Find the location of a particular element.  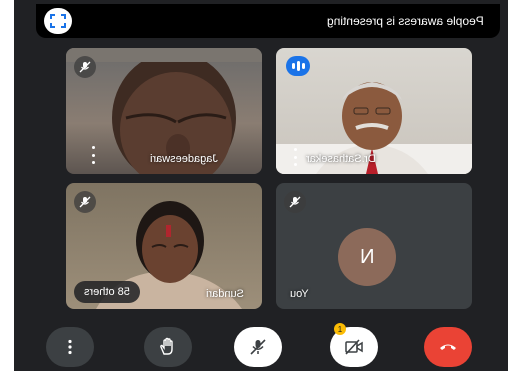

hand-icon is located at coordinates (166, 346).